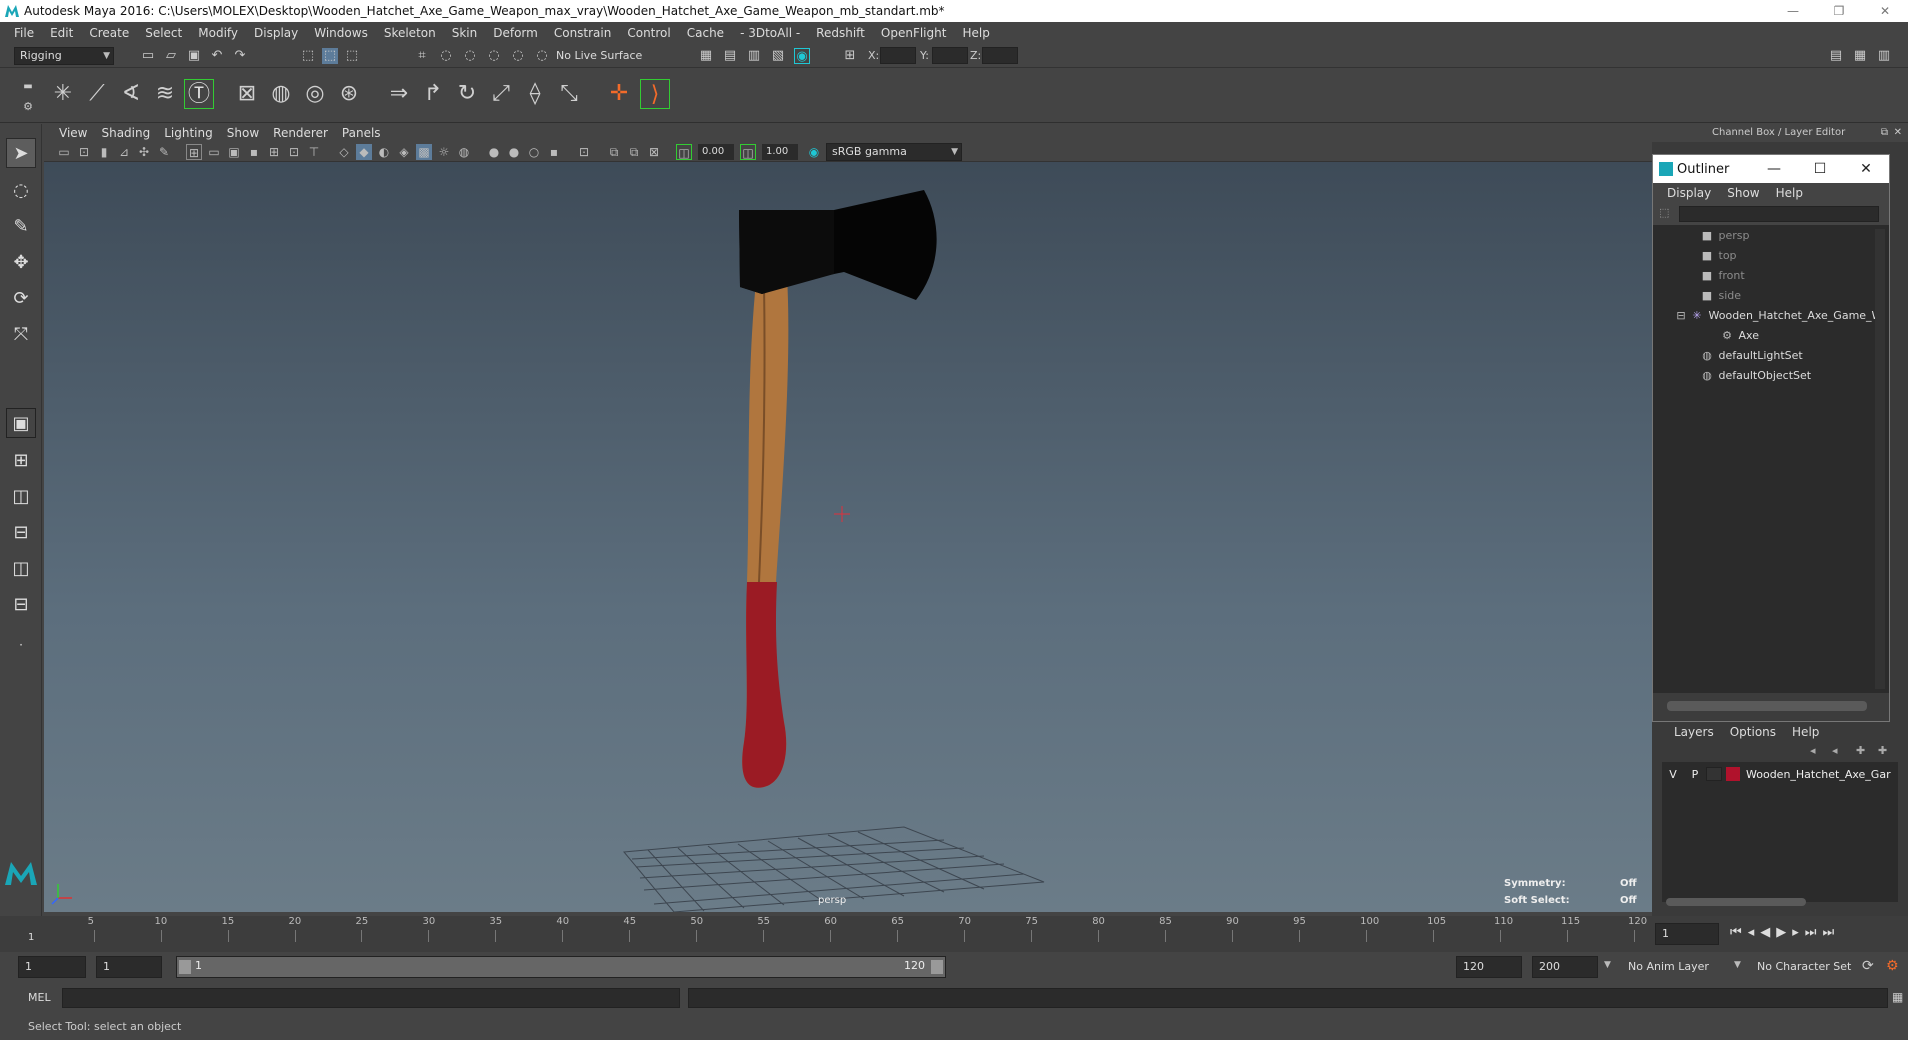 This screenshot has width=1908, height=1040. Describe the element at coordinates (554, 152) in the screenshot. I see `depth-of-field-icon: ▪` at that location.